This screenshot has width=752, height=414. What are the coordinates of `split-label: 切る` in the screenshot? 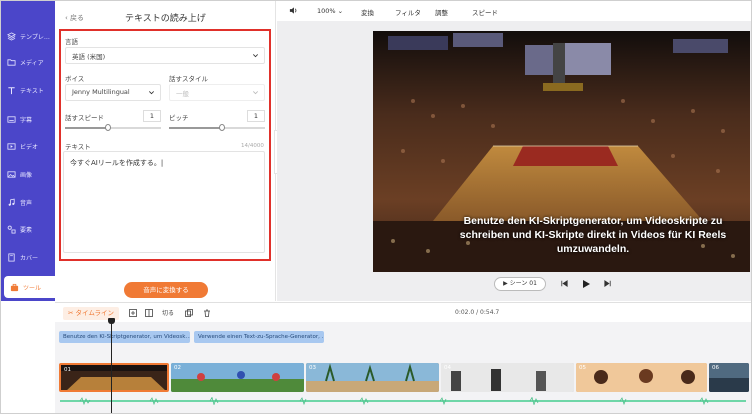 It's located at (168, 313).